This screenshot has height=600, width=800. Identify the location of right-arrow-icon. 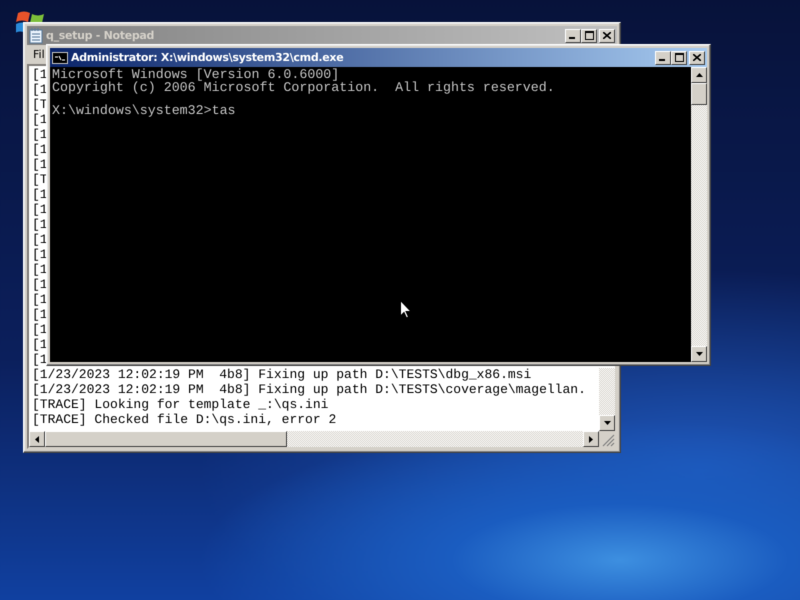
(591, 439).